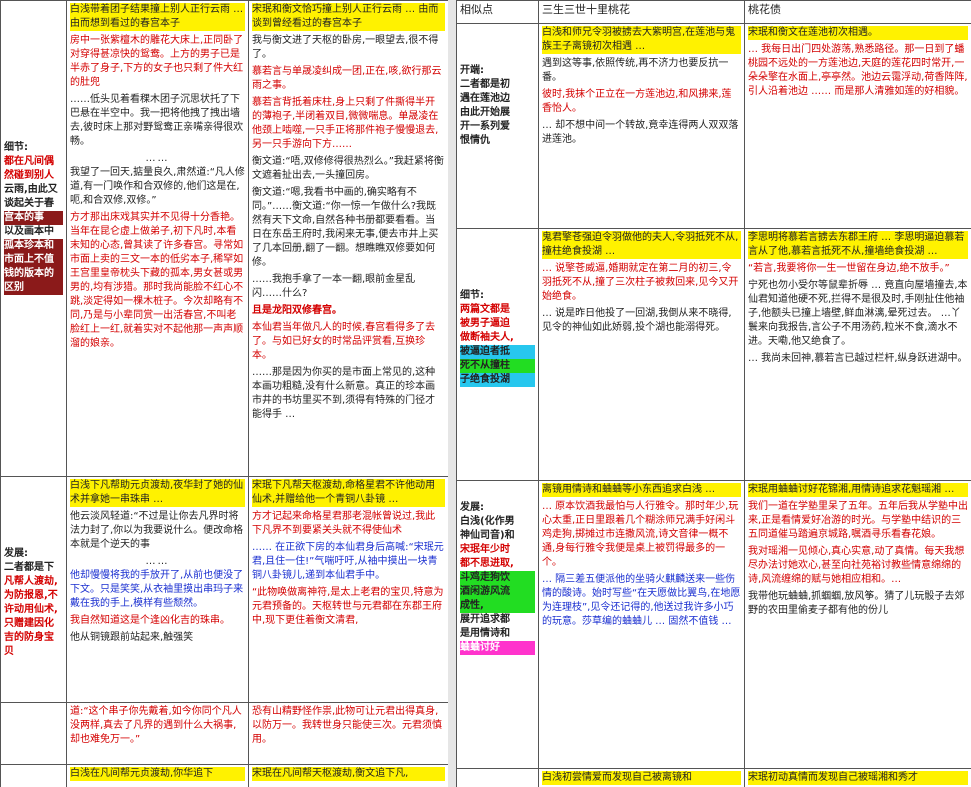  What do you see at coordinates (497, 366) in the screenshot?
I see `category-line: 死不从撞柱` at bounding box center [497, 366].